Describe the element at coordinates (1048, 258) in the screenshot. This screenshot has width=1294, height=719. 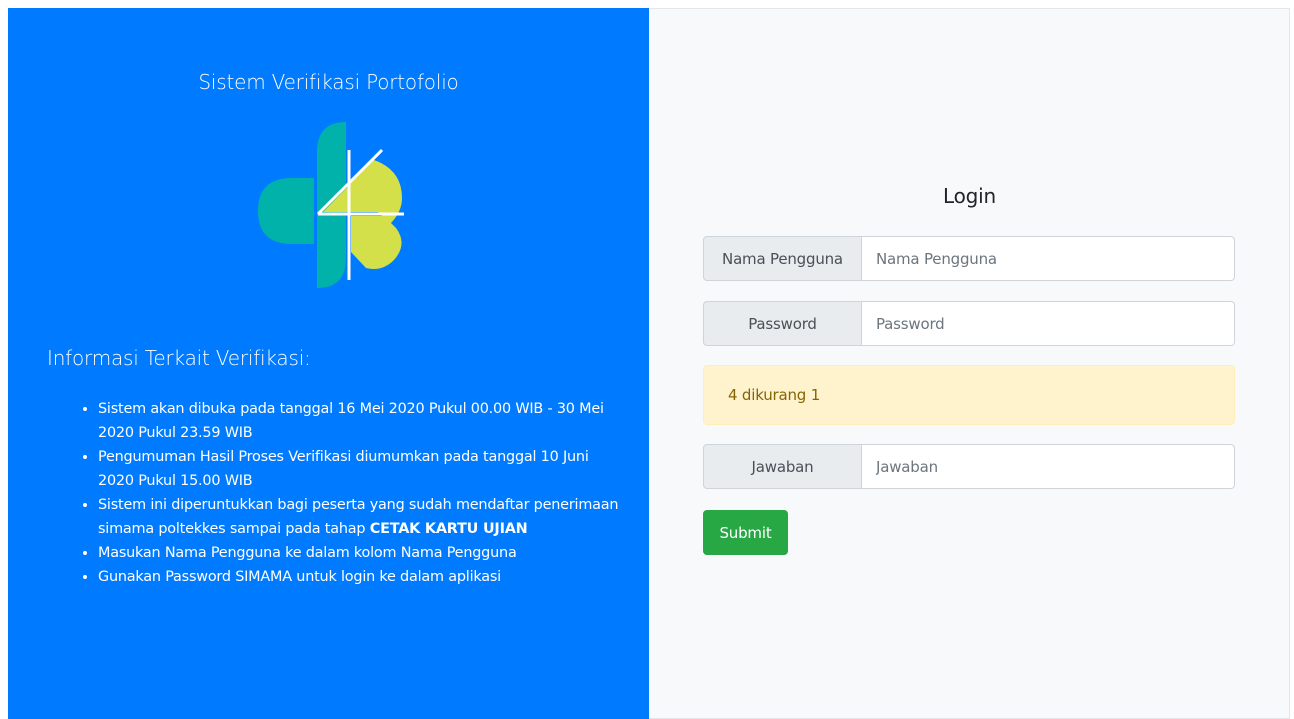
I see `username-input` at that location.